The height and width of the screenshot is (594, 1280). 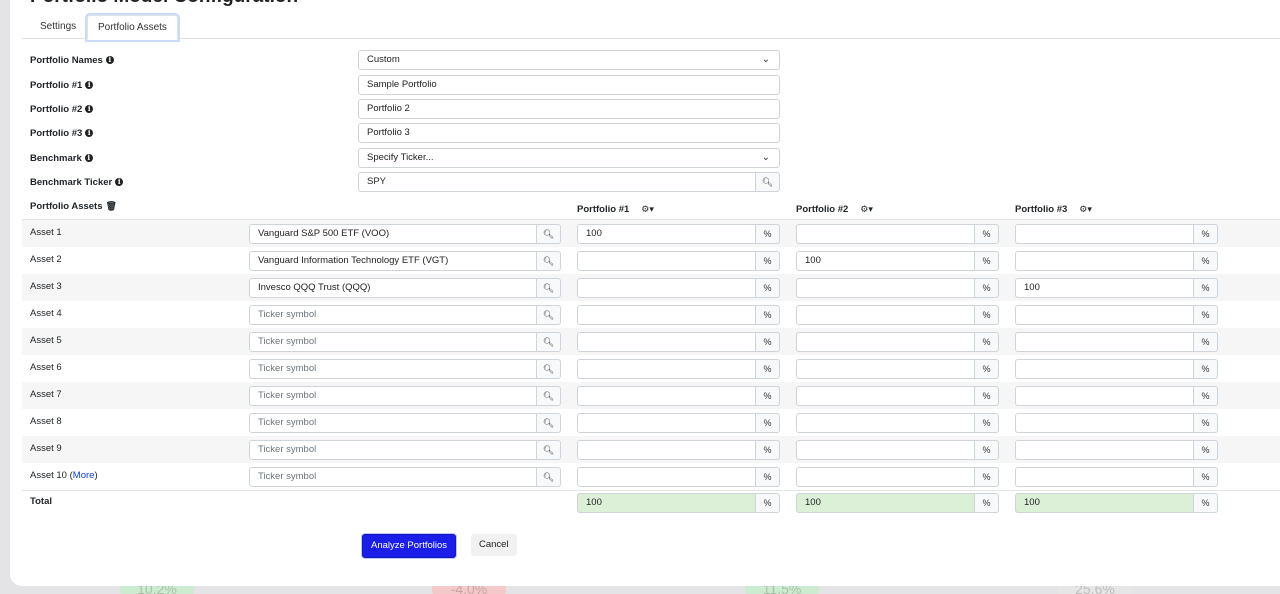 What do you see at coordinates (64, 475) in the screenshot?
I see `asset-label: Asset 10 (More)` at bounding box center [64, 475].